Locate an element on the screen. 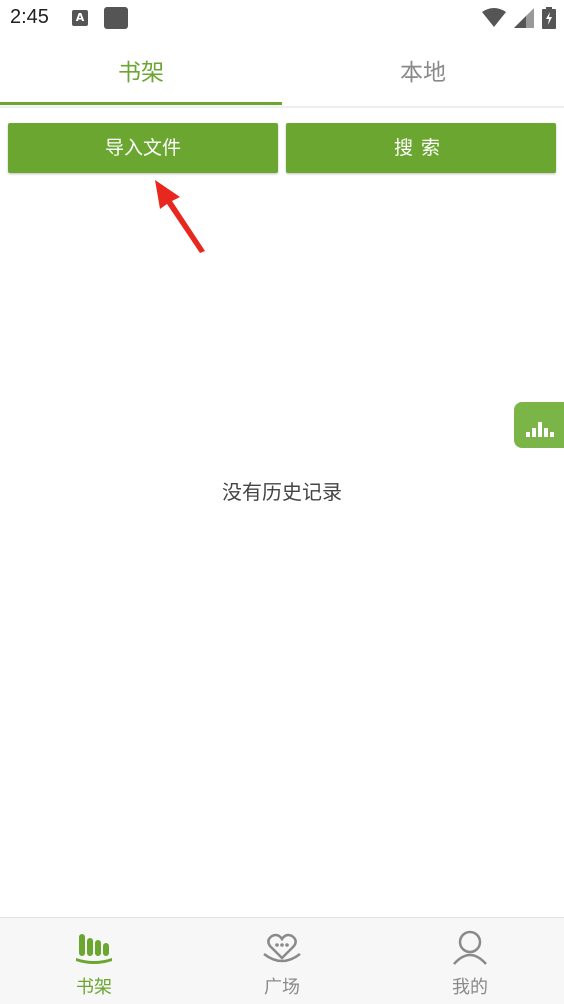 This screenshot has width=564, height=1004. annotation-arrow-icon is located at coordinates (180, 216).